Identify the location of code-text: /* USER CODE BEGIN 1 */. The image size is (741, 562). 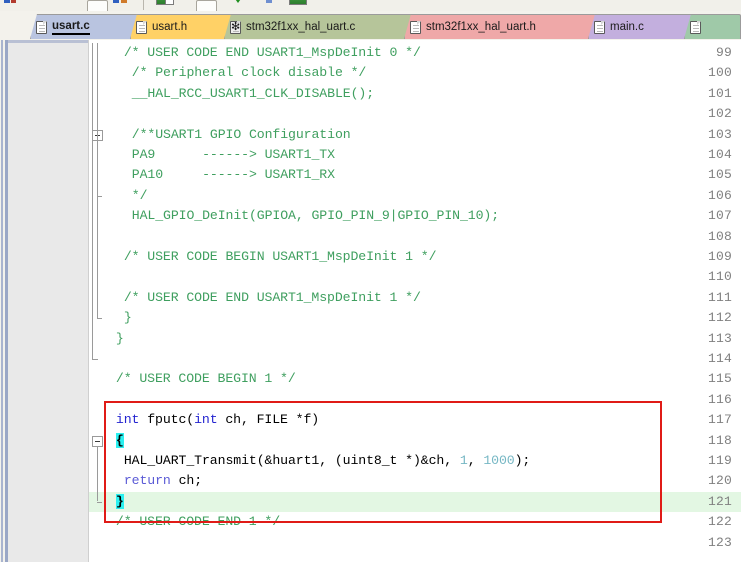
(205, 379).